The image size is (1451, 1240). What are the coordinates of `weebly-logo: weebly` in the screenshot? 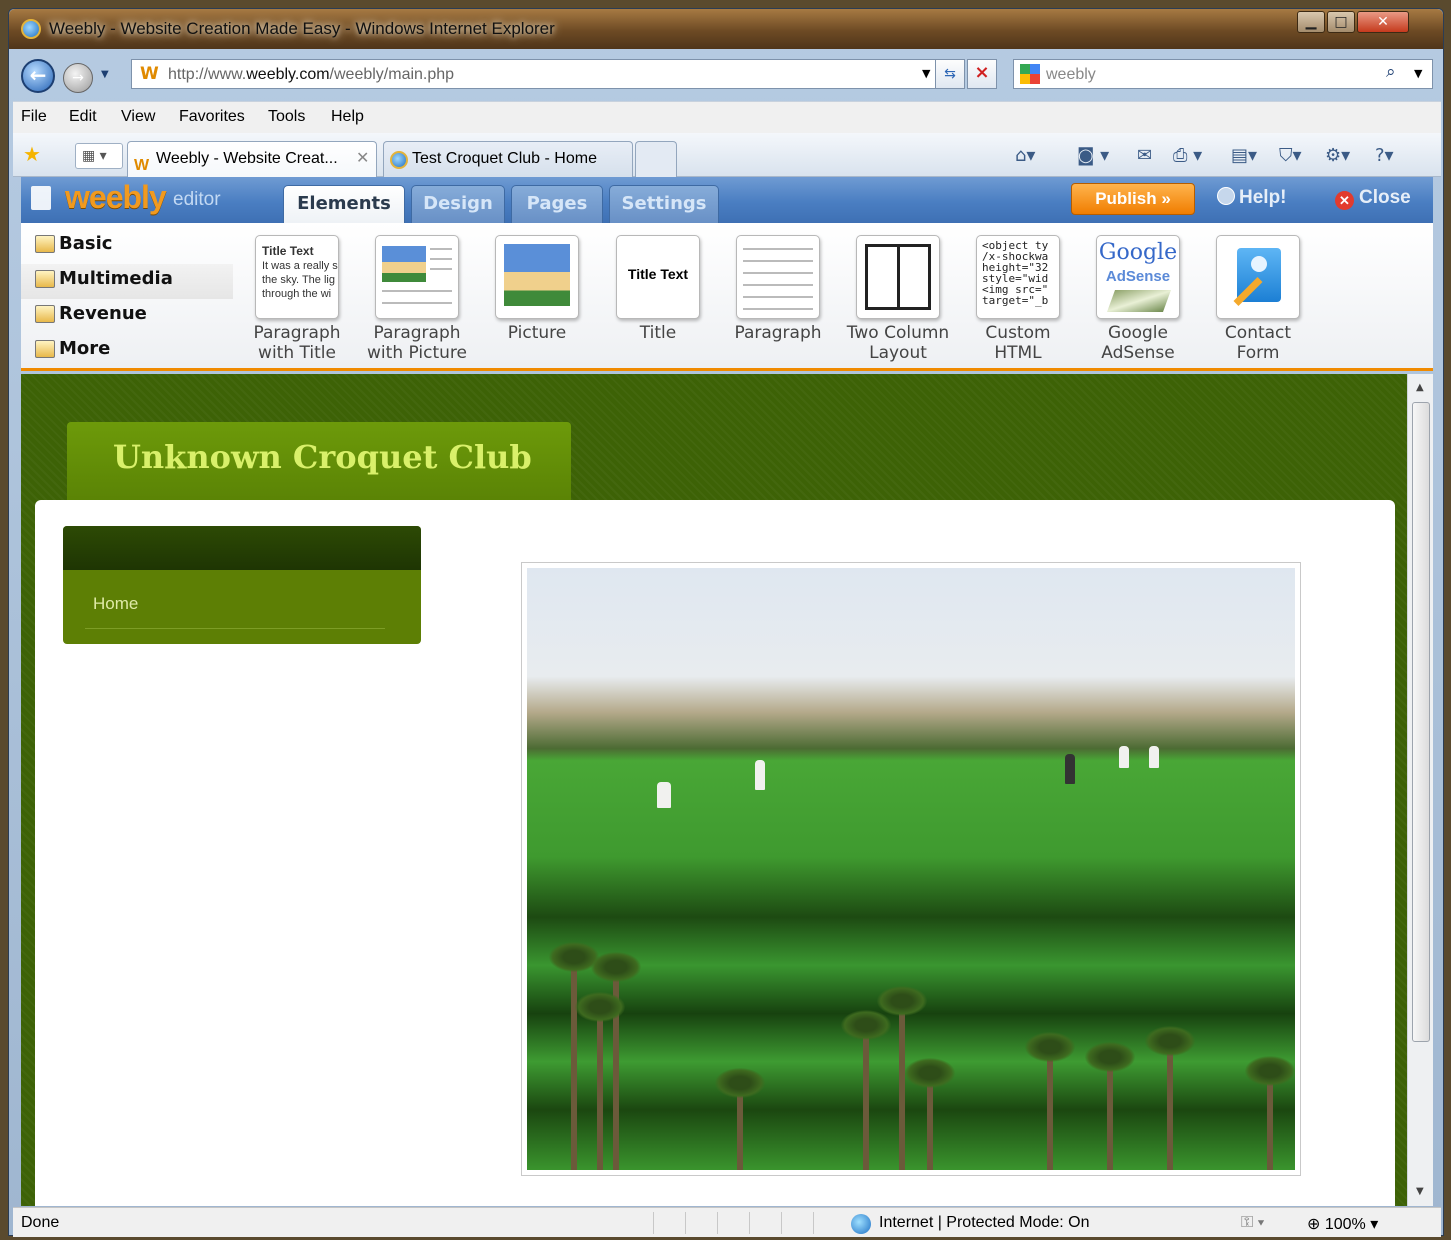 It's located at (116, 197).